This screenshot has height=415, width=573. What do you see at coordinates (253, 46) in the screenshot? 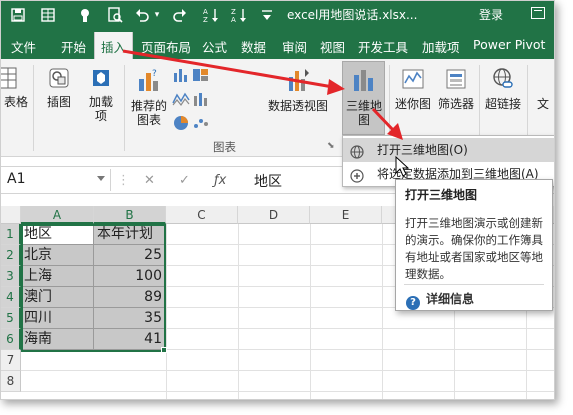
I see `tab-data: 数据` at bounding box center [253, 46].